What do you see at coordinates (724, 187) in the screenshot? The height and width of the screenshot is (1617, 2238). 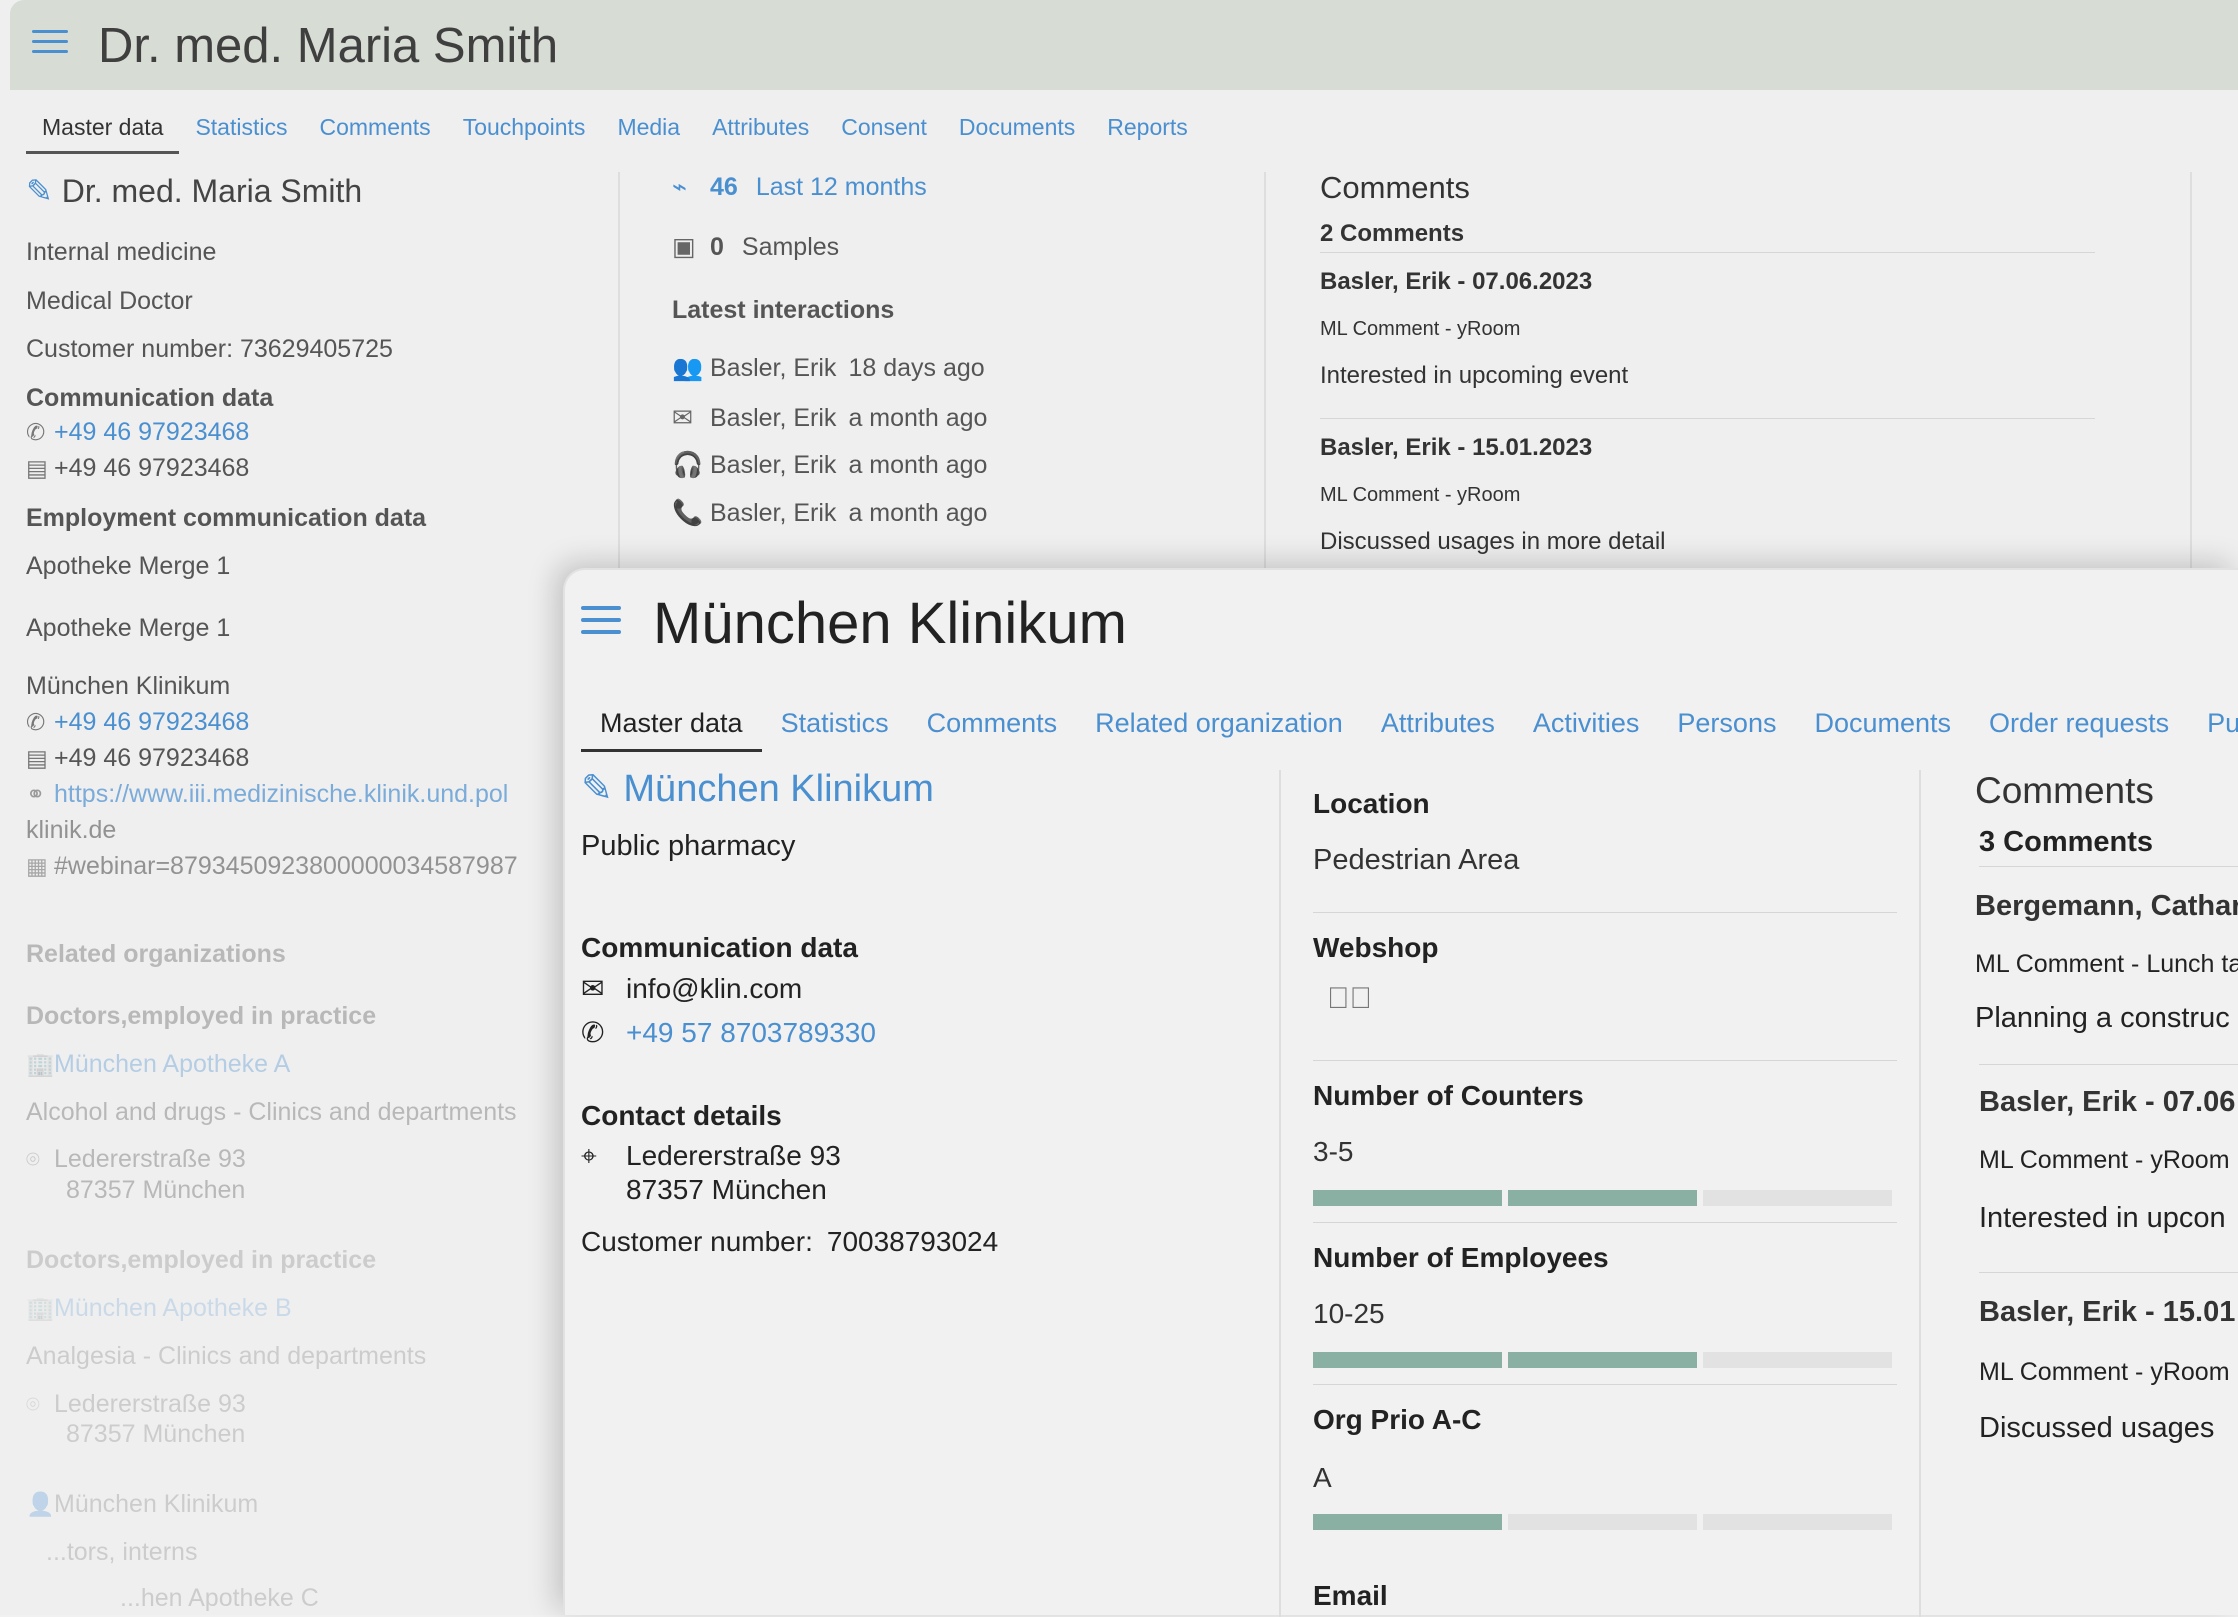 I see `activity-count: 46` at bounding box center [724, 187].